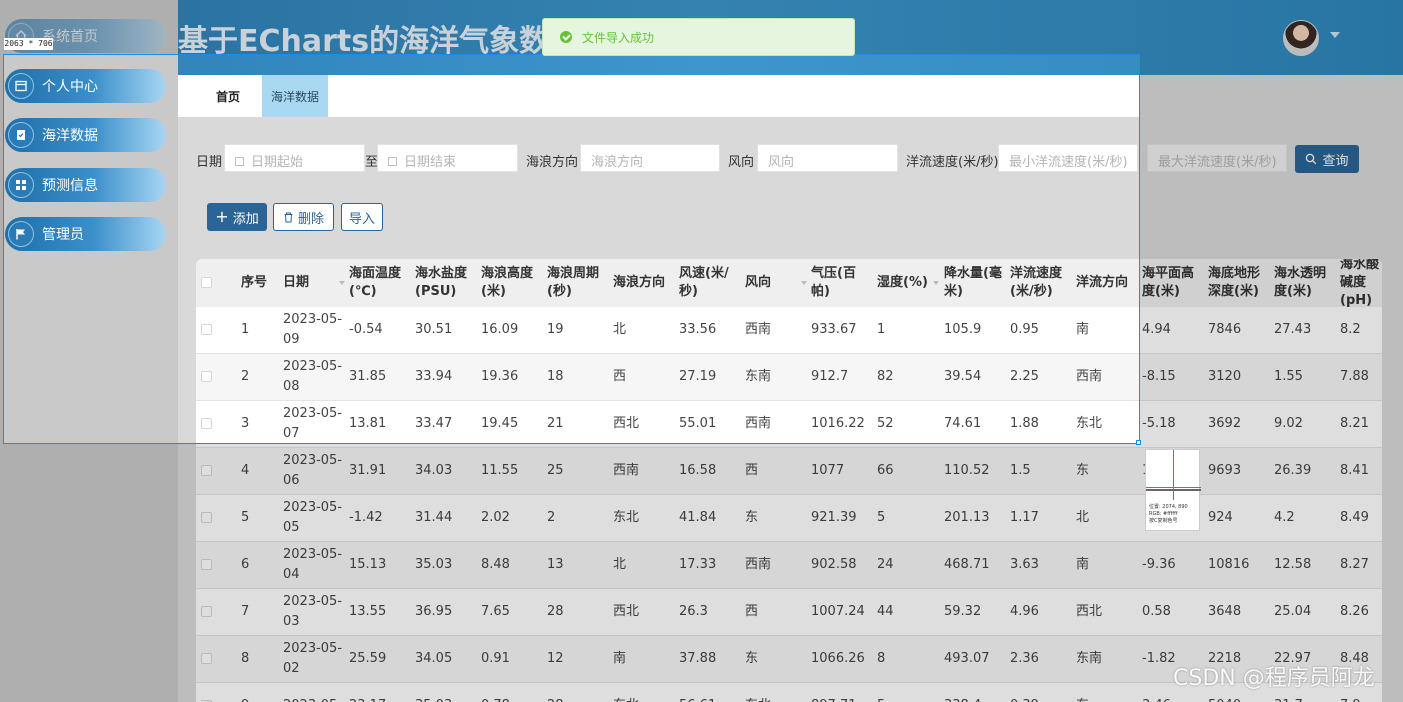 The height and width of the screenshot is (702, 1403). What do you see at coordinates (1138, 442) in the screenshot?
I see `selection-resize-handle` at bounding box center [1138, 442].